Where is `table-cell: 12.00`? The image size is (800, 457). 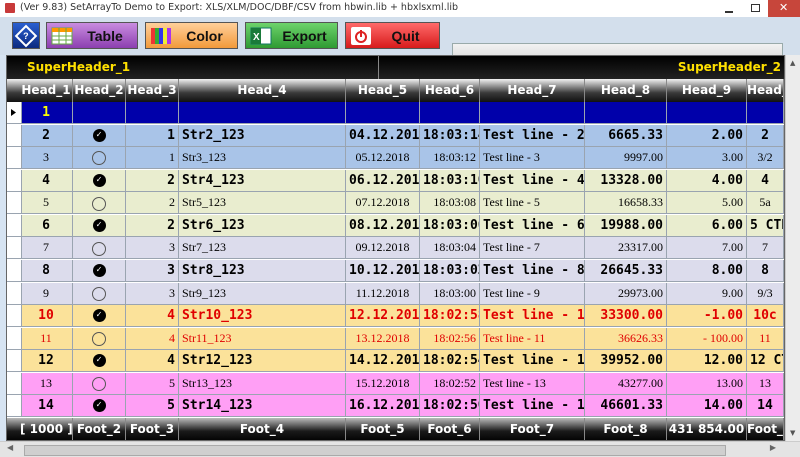 table-cell: 12.00 is located at coordinates (707, 361).